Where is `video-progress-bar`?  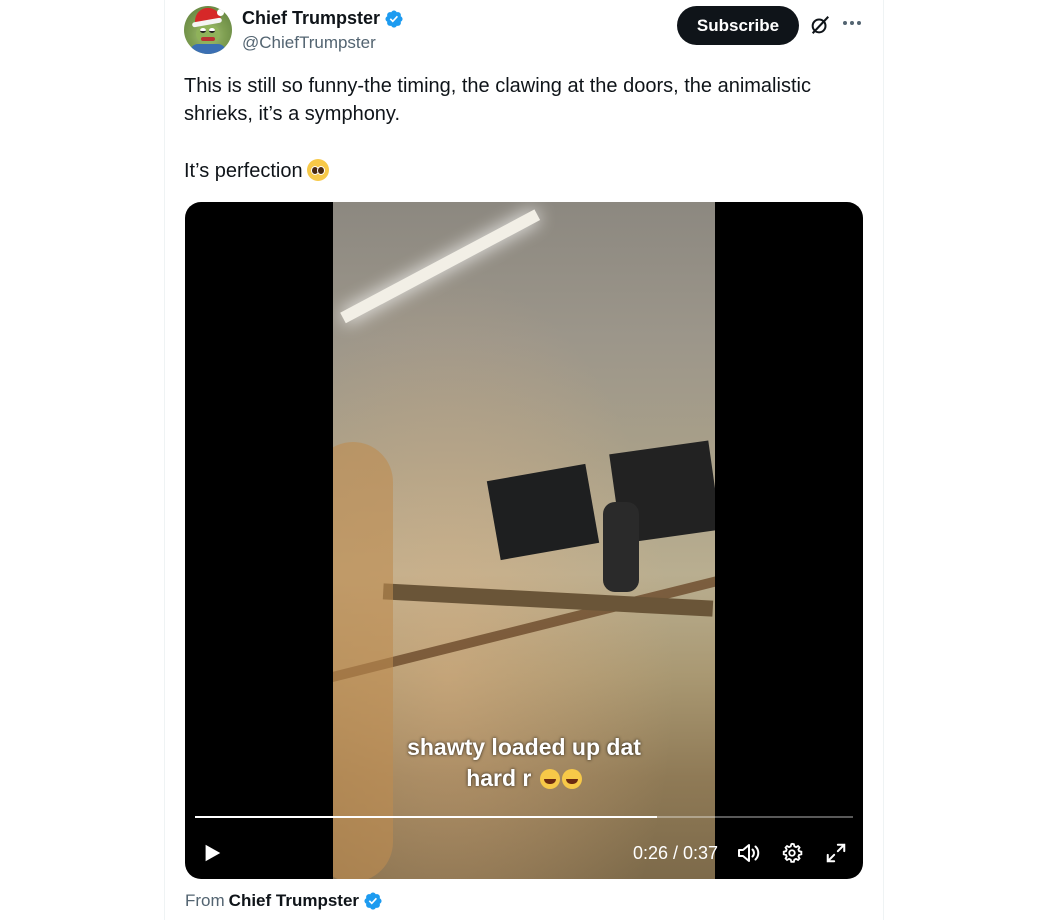
video-progress-bar is located at coordinates (524, 817).